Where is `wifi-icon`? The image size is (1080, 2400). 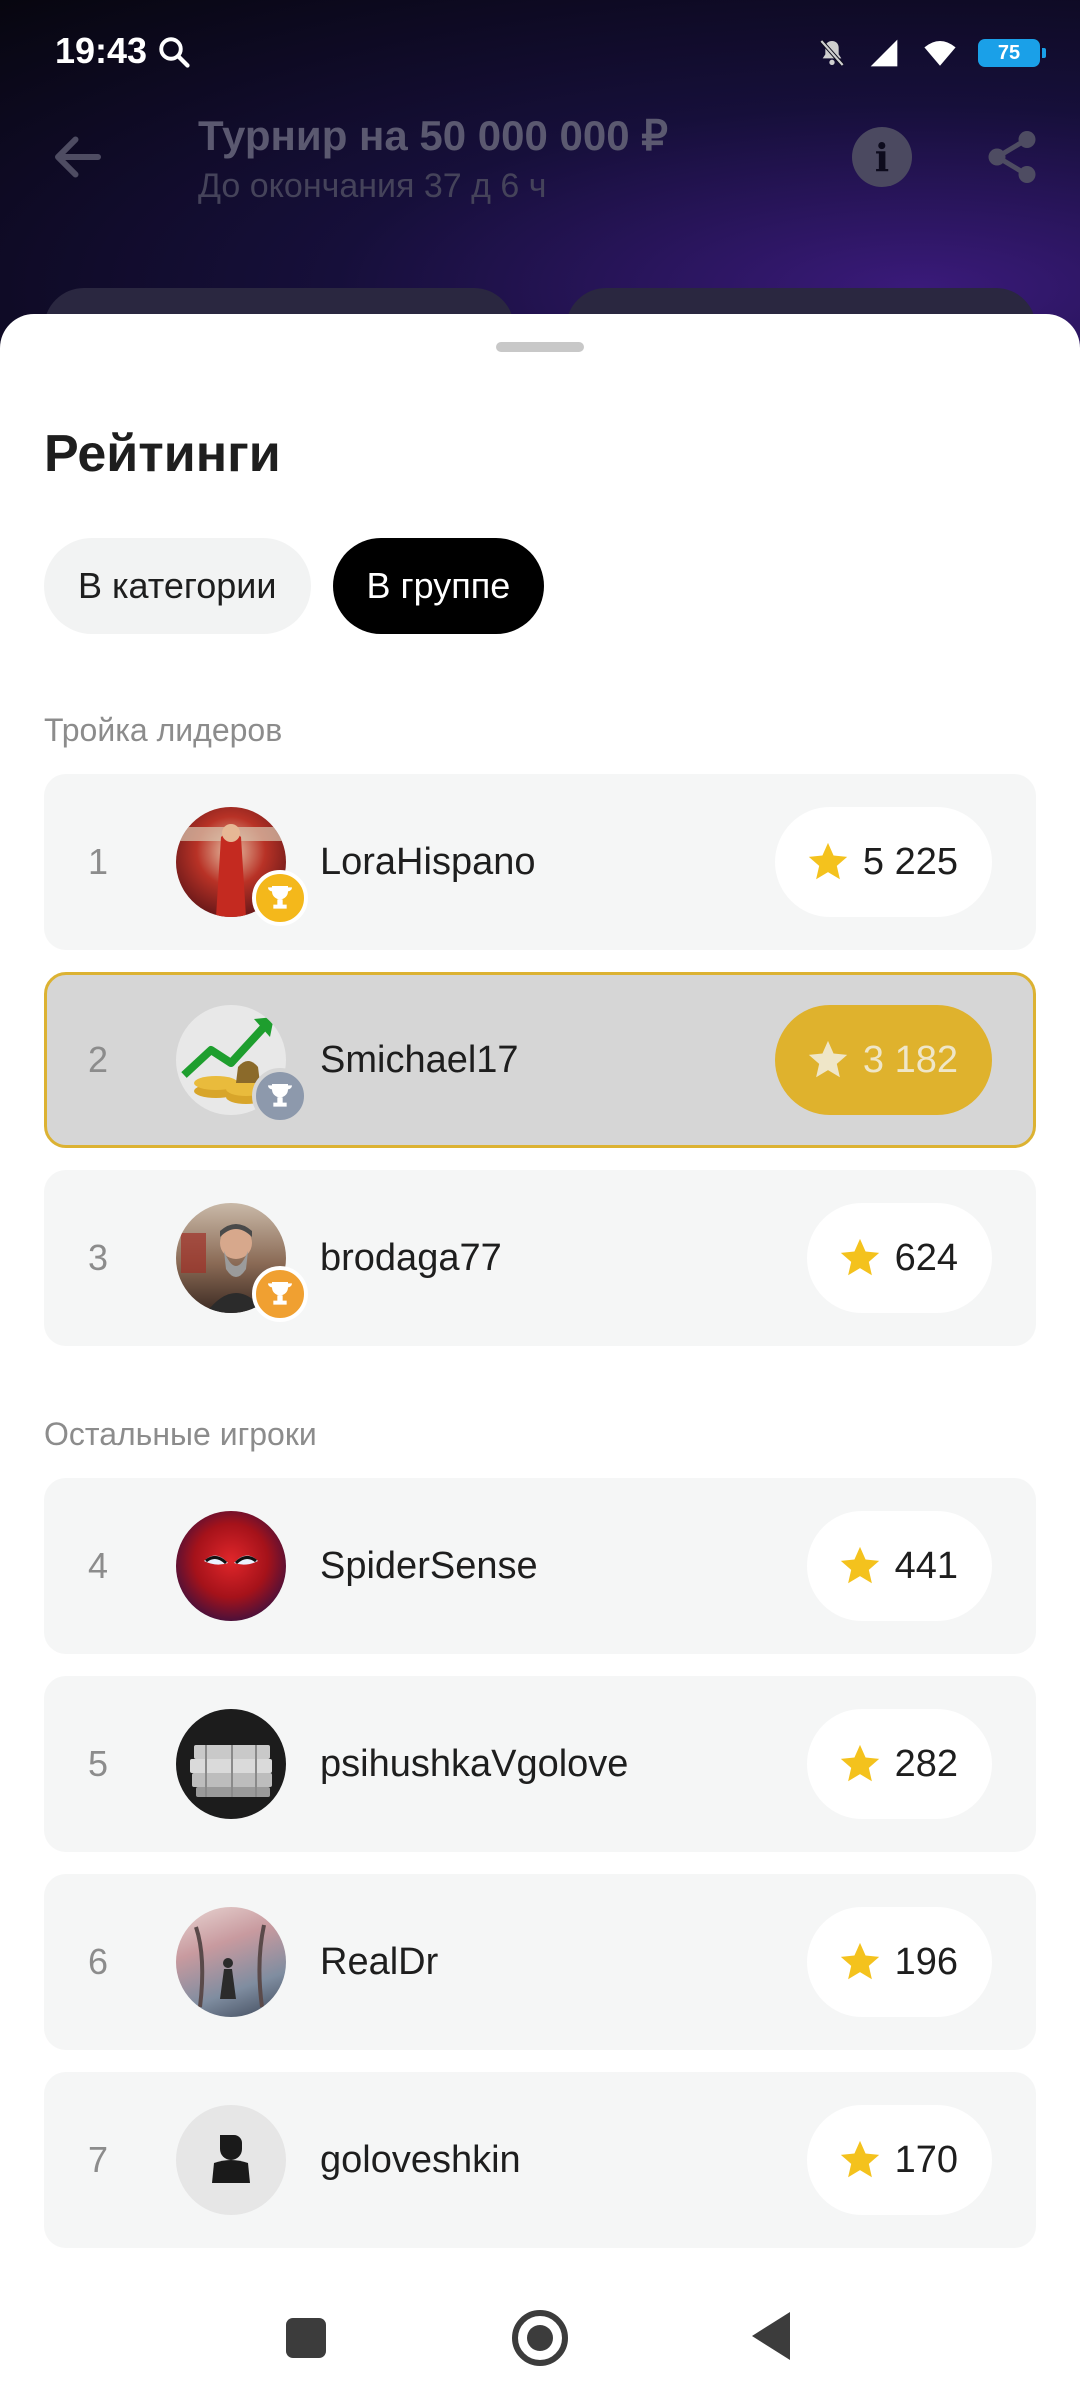
wifi-icon is located at coordinates (940, 53).